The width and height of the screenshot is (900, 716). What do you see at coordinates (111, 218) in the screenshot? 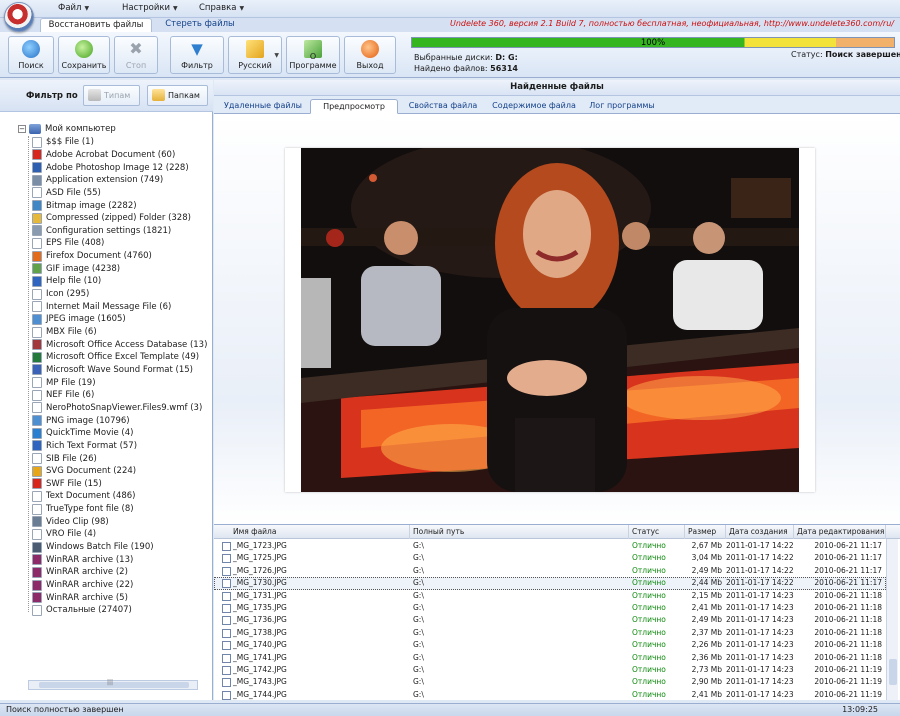
I see `tree-item: Compressed (zipped) Folder (328)` at bounding box center [111, 218].